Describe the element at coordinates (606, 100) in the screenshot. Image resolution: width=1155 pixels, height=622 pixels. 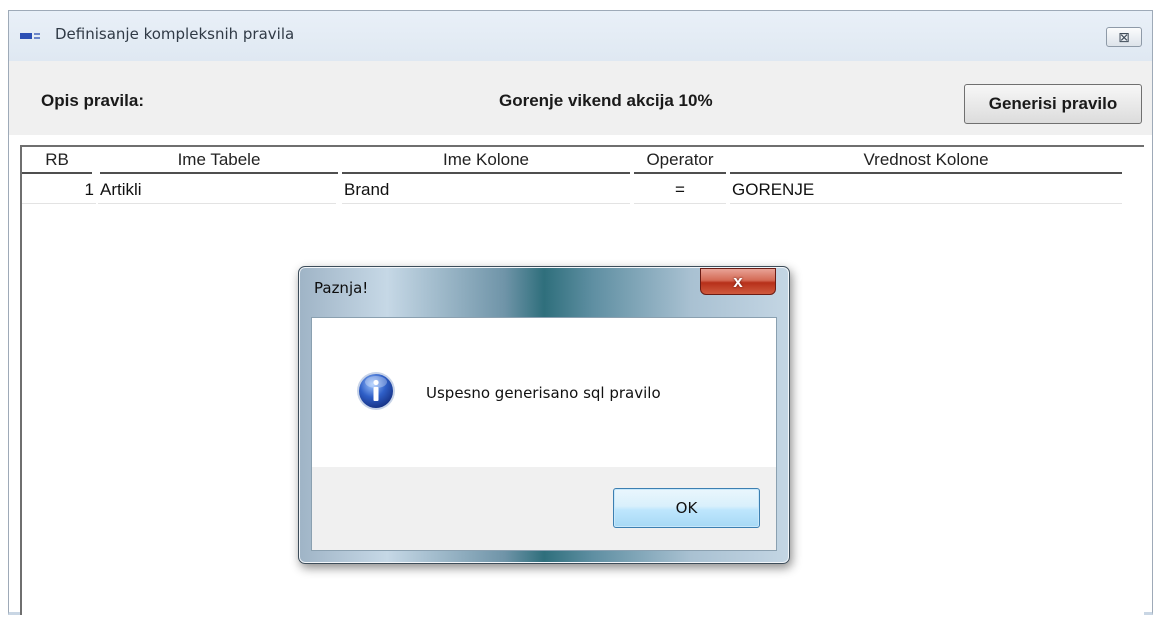
I see `rule-description-value: Gorenje vikend akcija 10%` at that location.